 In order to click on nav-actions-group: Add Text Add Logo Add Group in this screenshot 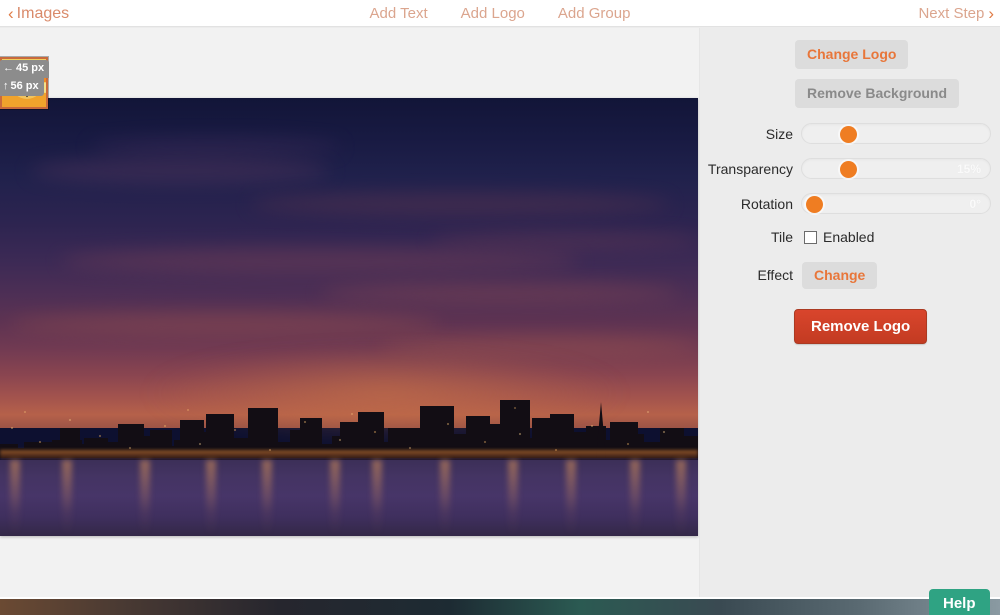, I will do `click(500, 13)`.